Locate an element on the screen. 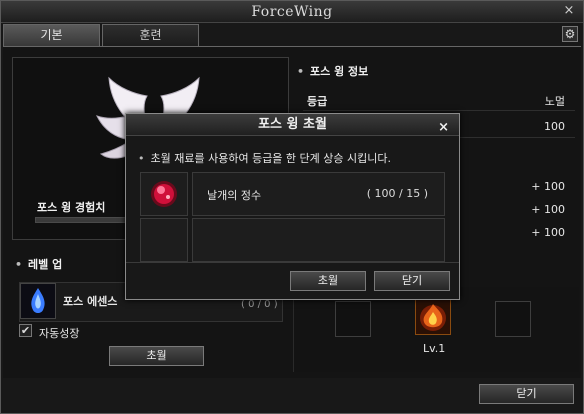  info-header-label: 포스 윙 정보 is located at coordinates (339, 71).